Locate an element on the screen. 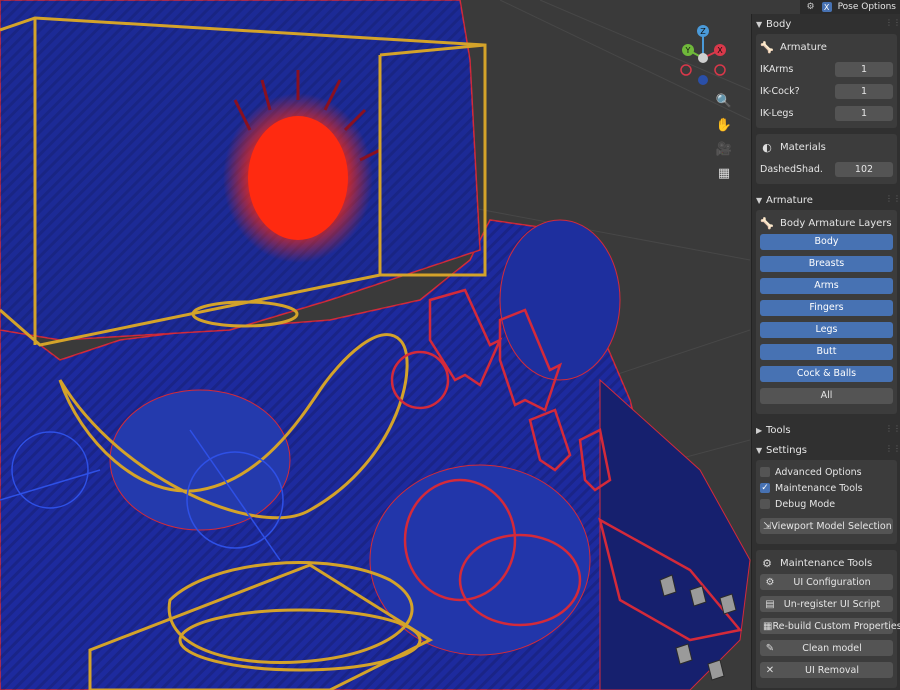 The width and height of the screenshot is (900, 690). armature-props-box: 🦴 Armature IKArms 1 IK-Cock? 1 IK-Legs 1 is located at coordinates (826, 81).